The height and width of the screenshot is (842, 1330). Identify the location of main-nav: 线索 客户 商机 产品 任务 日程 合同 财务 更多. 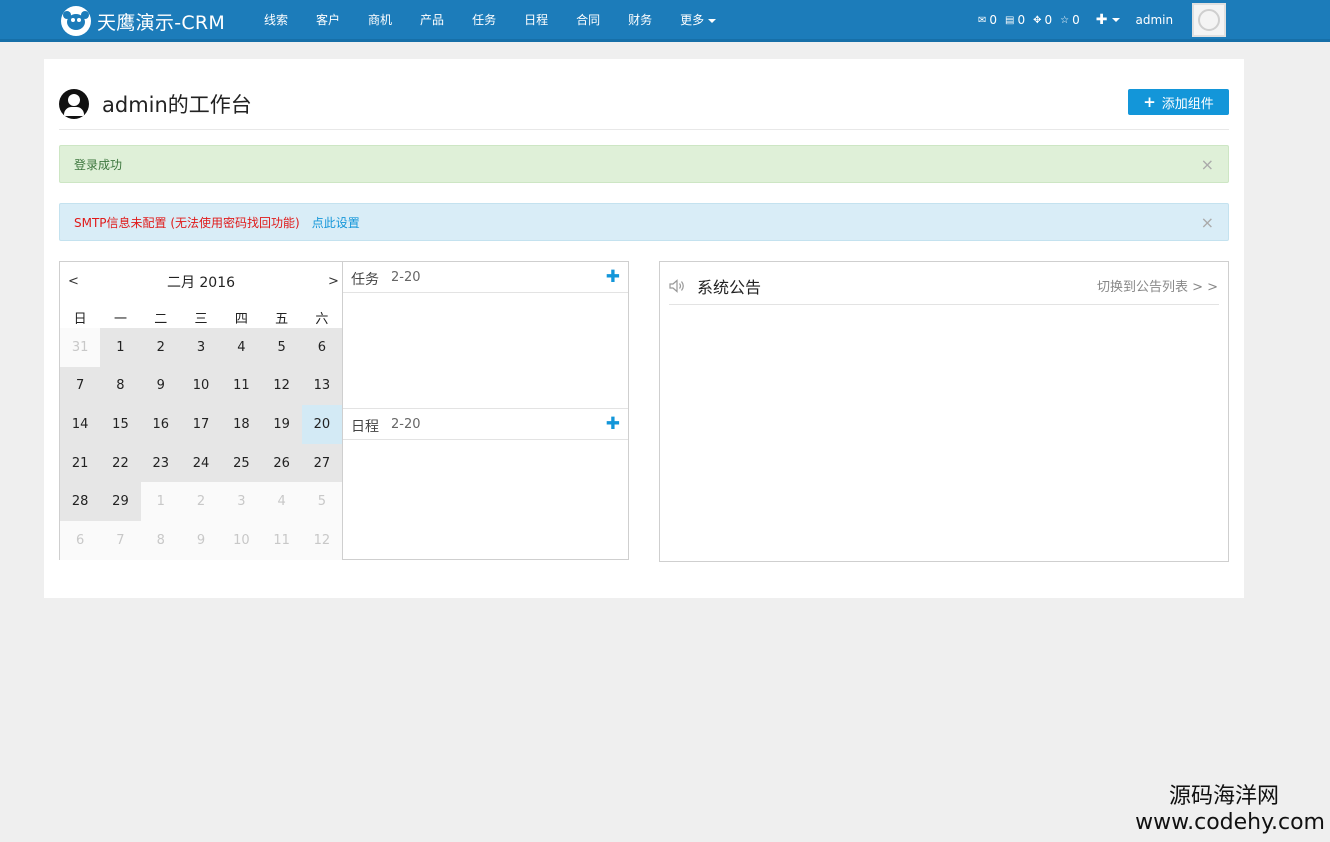
(490, 20).